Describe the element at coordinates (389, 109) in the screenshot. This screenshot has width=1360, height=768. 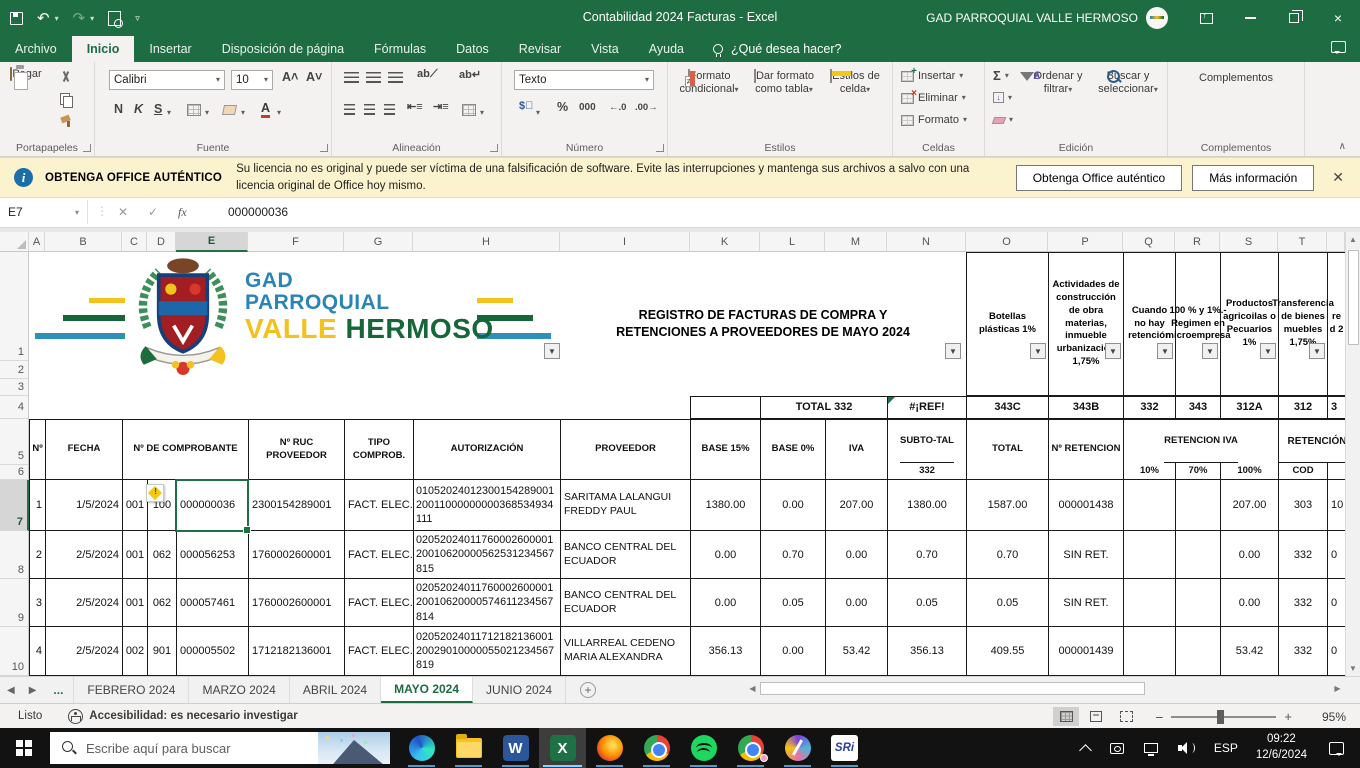
I see `align-right-icon` at that location.